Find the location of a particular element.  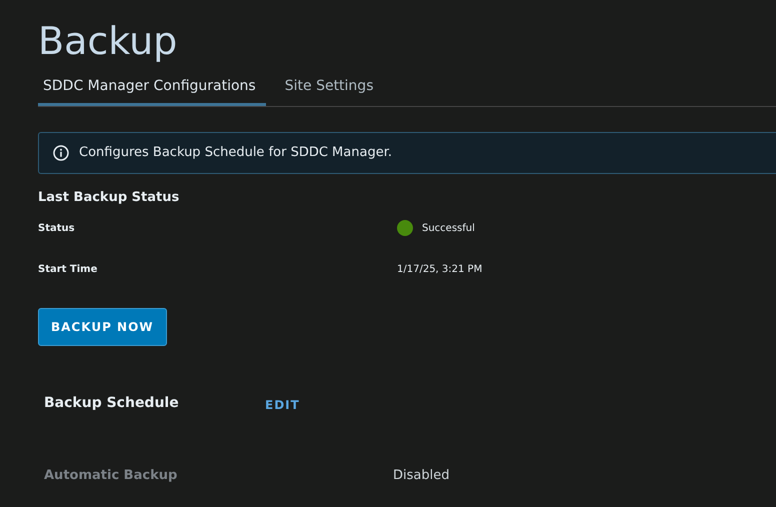

field-value: Disabled is located at coordinates (421, 475).